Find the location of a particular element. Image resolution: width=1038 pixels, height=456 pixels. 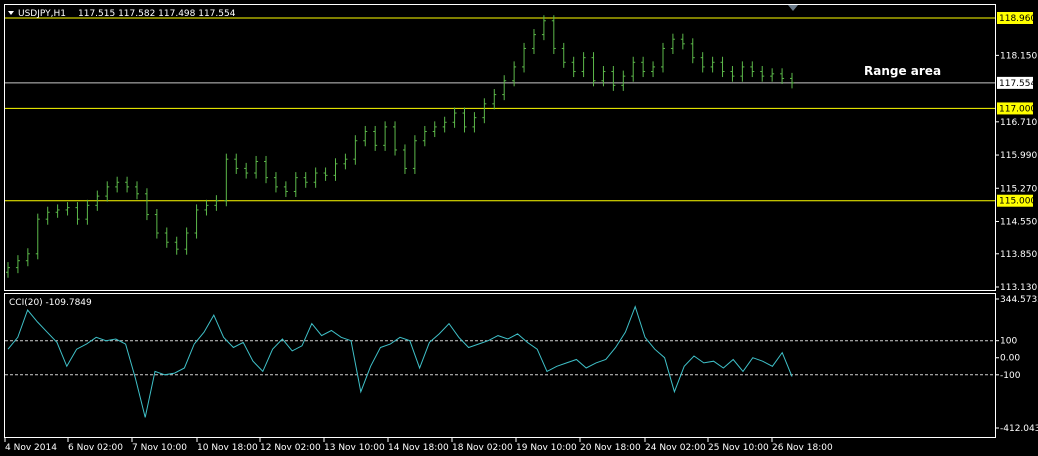

cci-tick-label: -100 is located at coordinates (1010, 376).